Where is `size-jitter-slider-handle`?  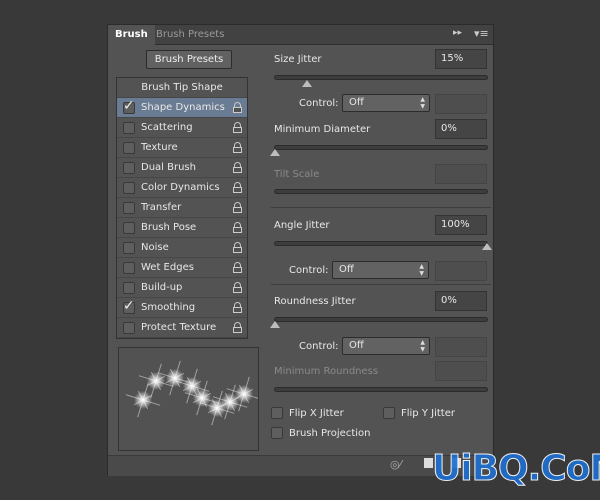
size-jitter-slider-handle is located at coordinates (307, 83).